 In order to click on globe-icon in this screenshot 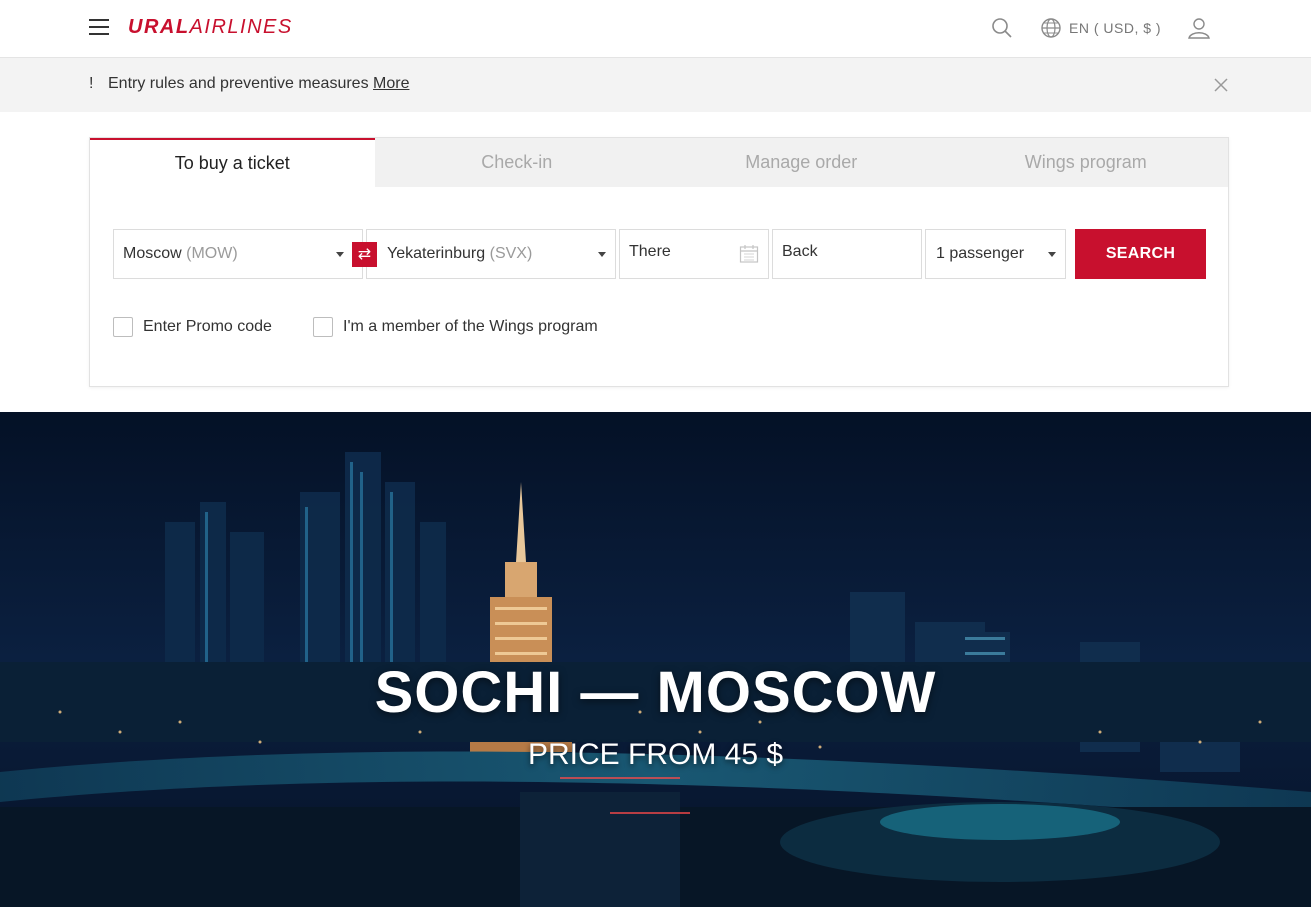, I will do `click(1051, 28)`.